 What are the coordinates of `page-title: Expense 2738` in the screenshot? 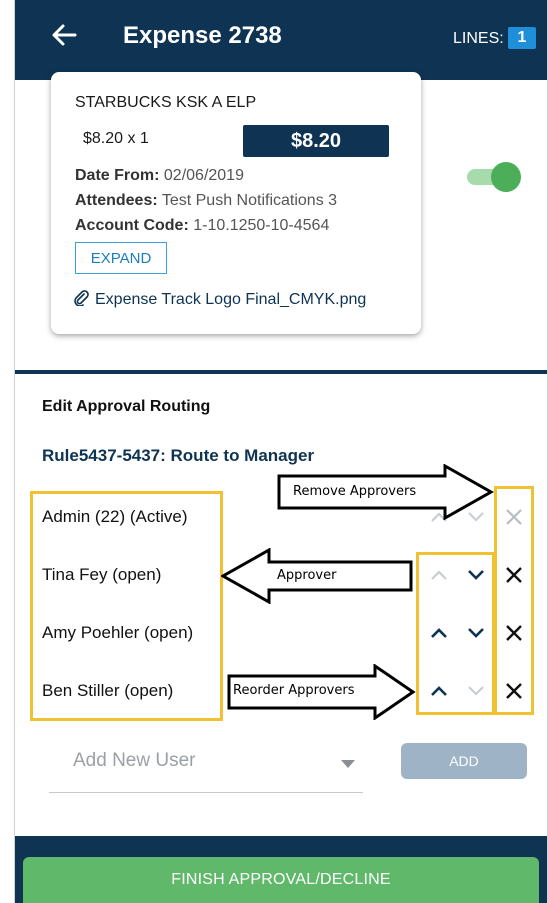 It's located at (202, 35).